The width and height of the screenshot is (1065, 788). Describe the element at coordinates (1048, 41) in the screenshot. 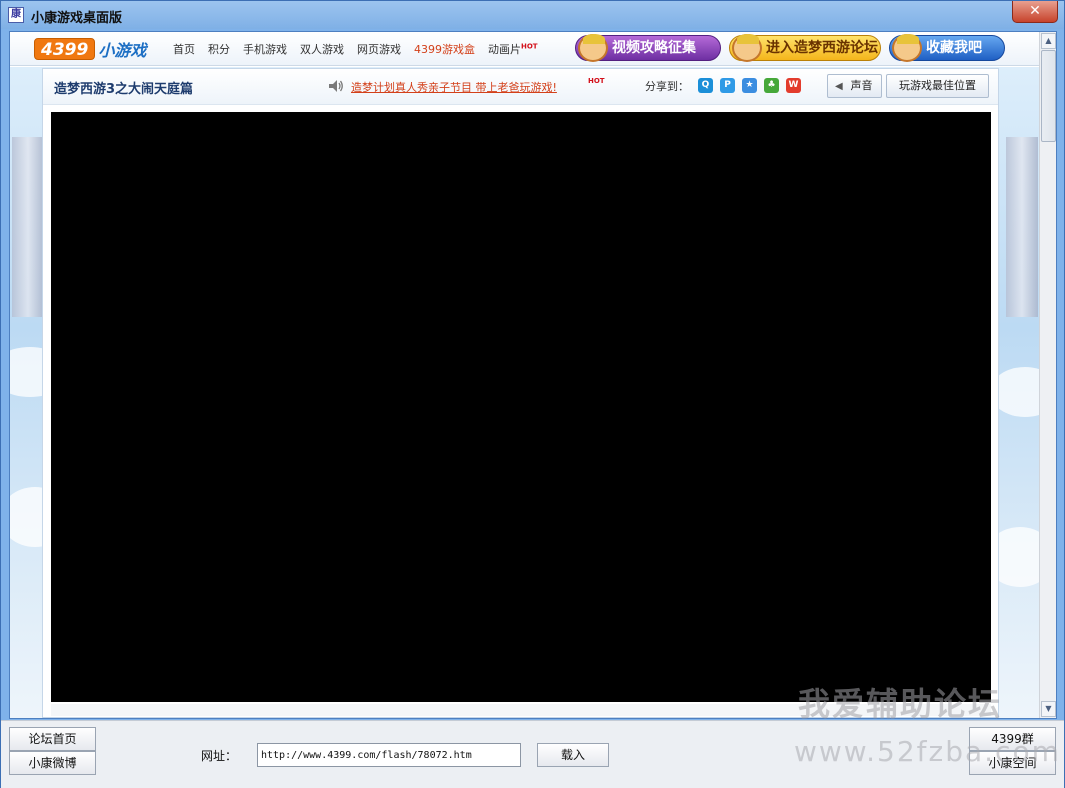

I see `scroll-up-arrow-icon: ▲` at that location.